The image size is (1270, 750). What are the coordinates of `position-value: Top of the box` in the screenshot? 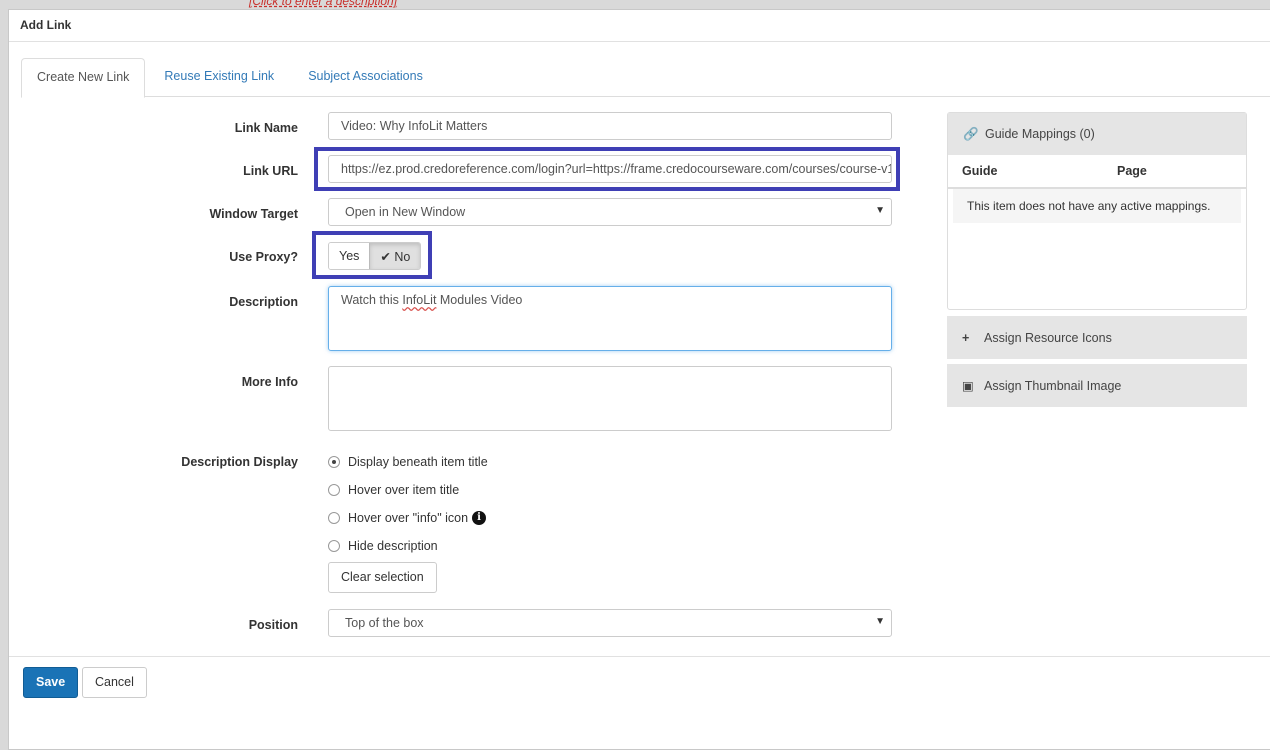 It's located at (384, 623).